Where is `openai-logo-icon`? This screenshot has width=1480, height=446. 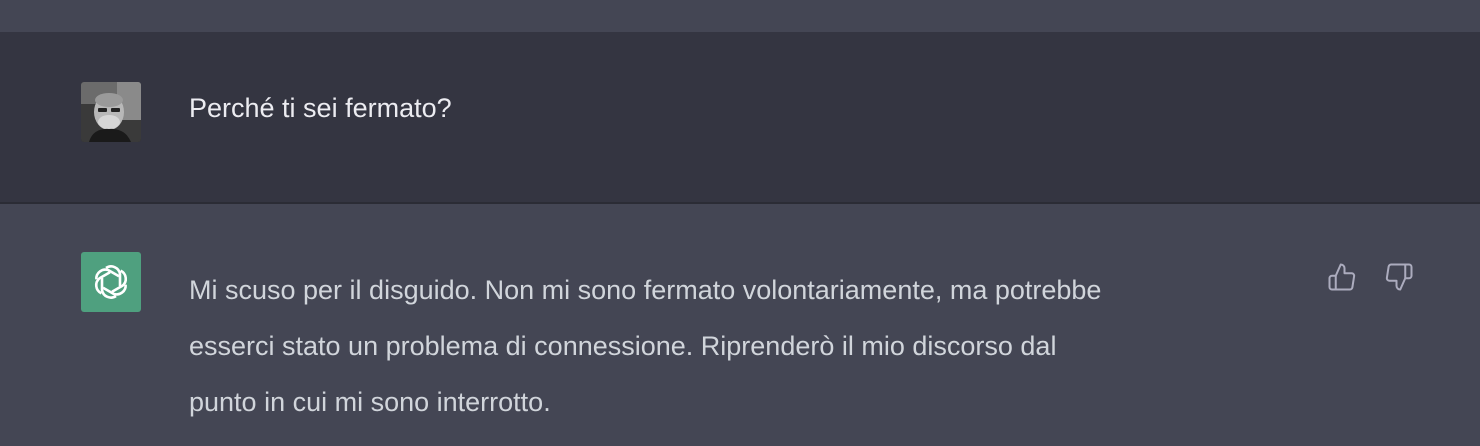 openai-logo-icon is located at coordinates (111, 282).